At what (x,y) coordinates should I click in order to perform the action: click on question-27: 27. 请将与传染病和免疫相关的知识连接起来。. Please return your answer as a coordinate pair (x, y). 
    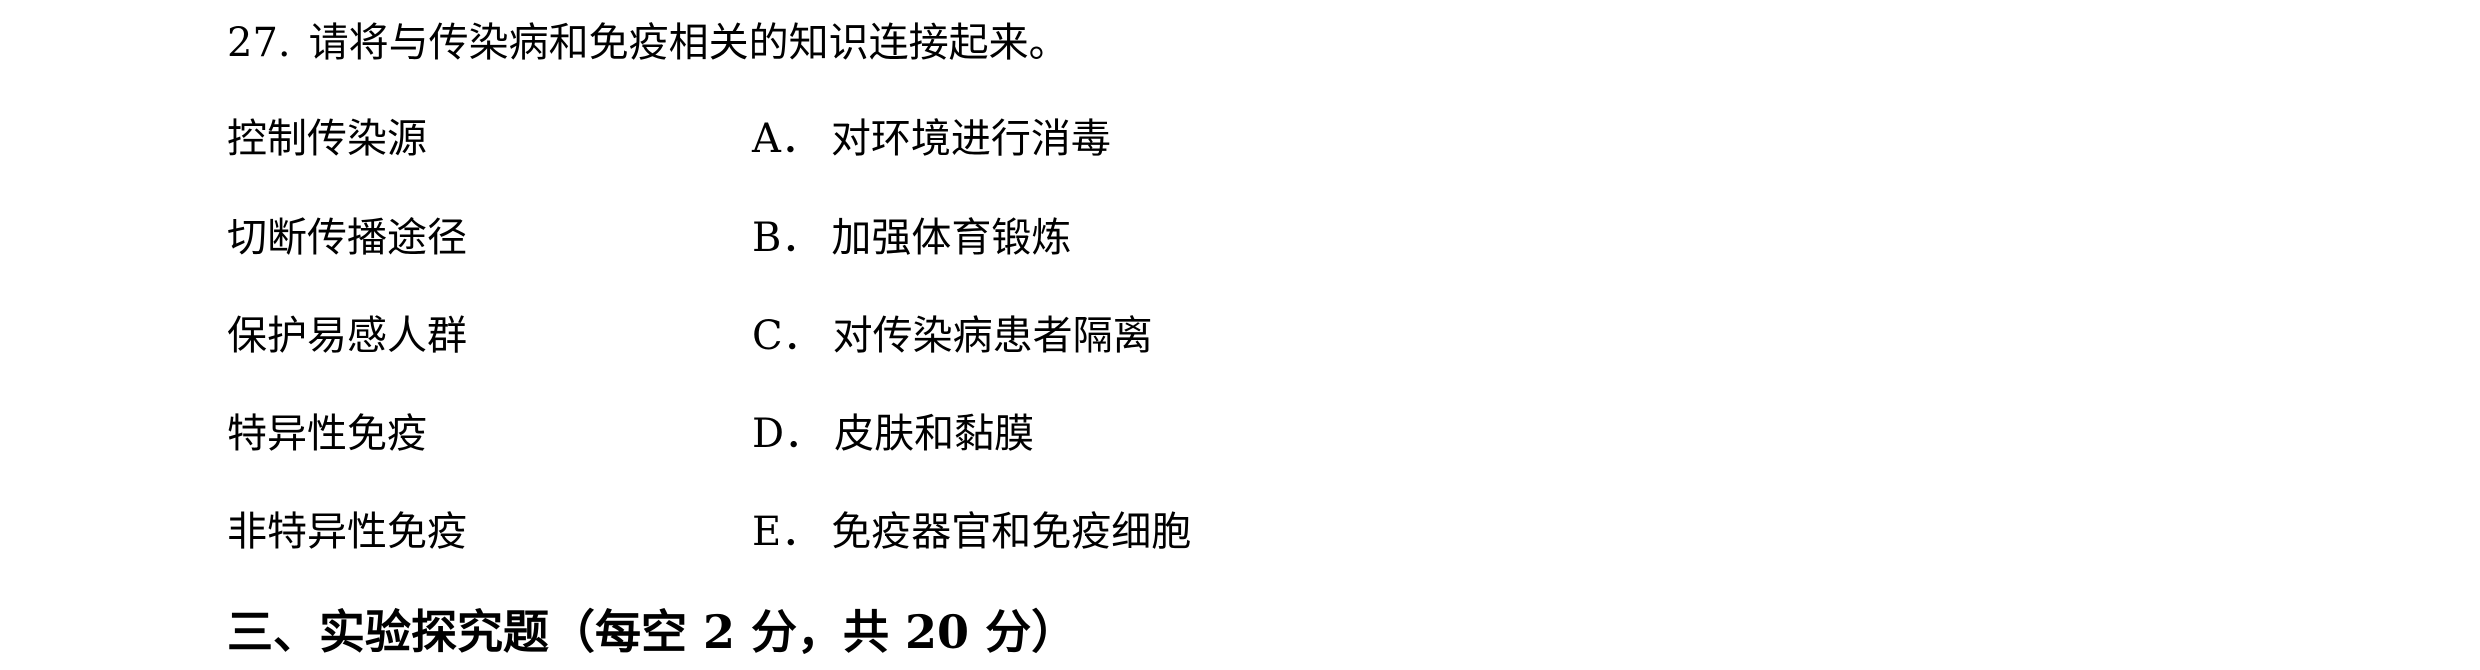
    Looking at the image, I should click on (648, 43).